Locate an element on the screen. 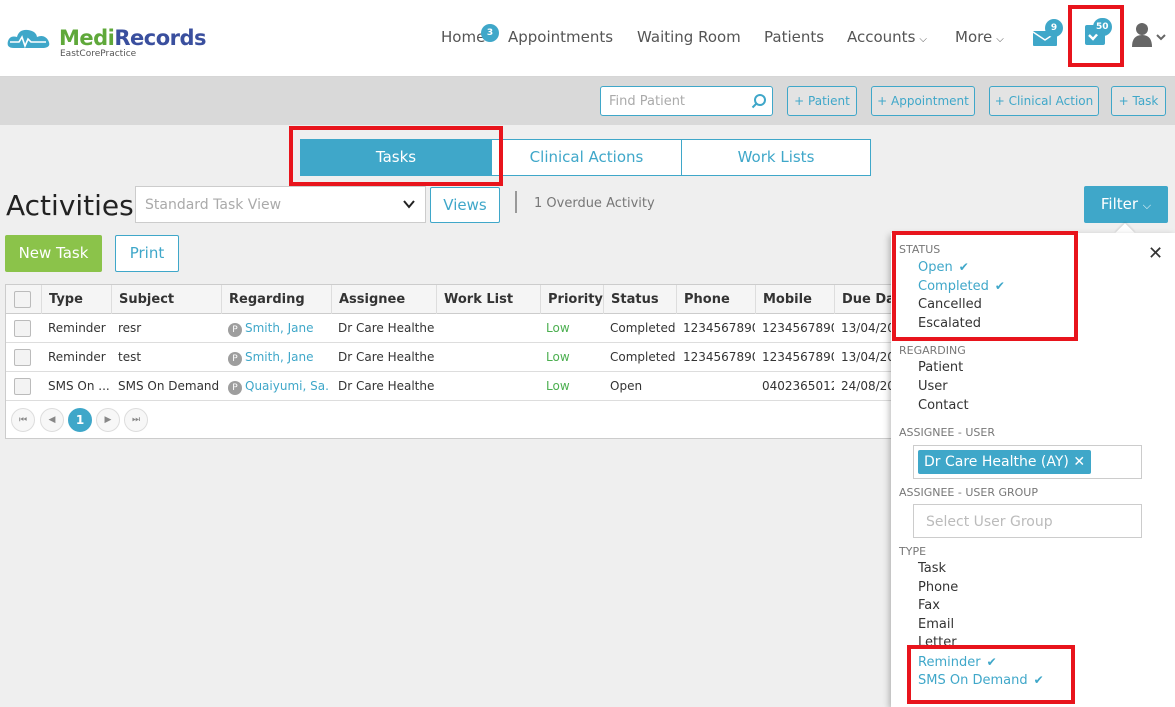 The height and width of the screenshot is (707, 1175). brand-name: MediRecords is located at coordinates (133, 38).